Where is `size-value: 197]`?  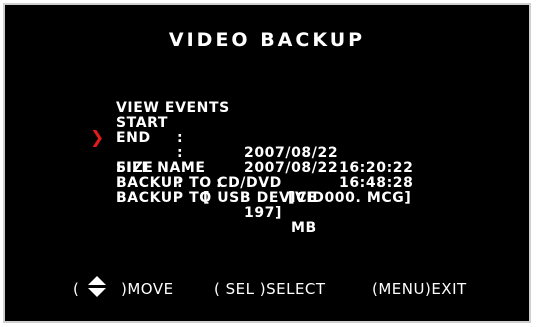
size-value: 197] is located at coordinates (263, 213).